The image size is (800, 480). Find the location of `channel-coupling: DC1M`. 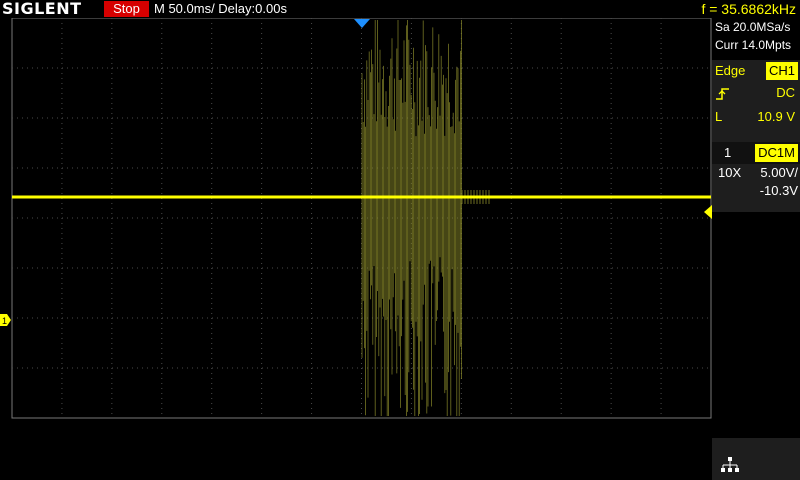

channel-coupling: DC1M is located at coordinates (776, 153).